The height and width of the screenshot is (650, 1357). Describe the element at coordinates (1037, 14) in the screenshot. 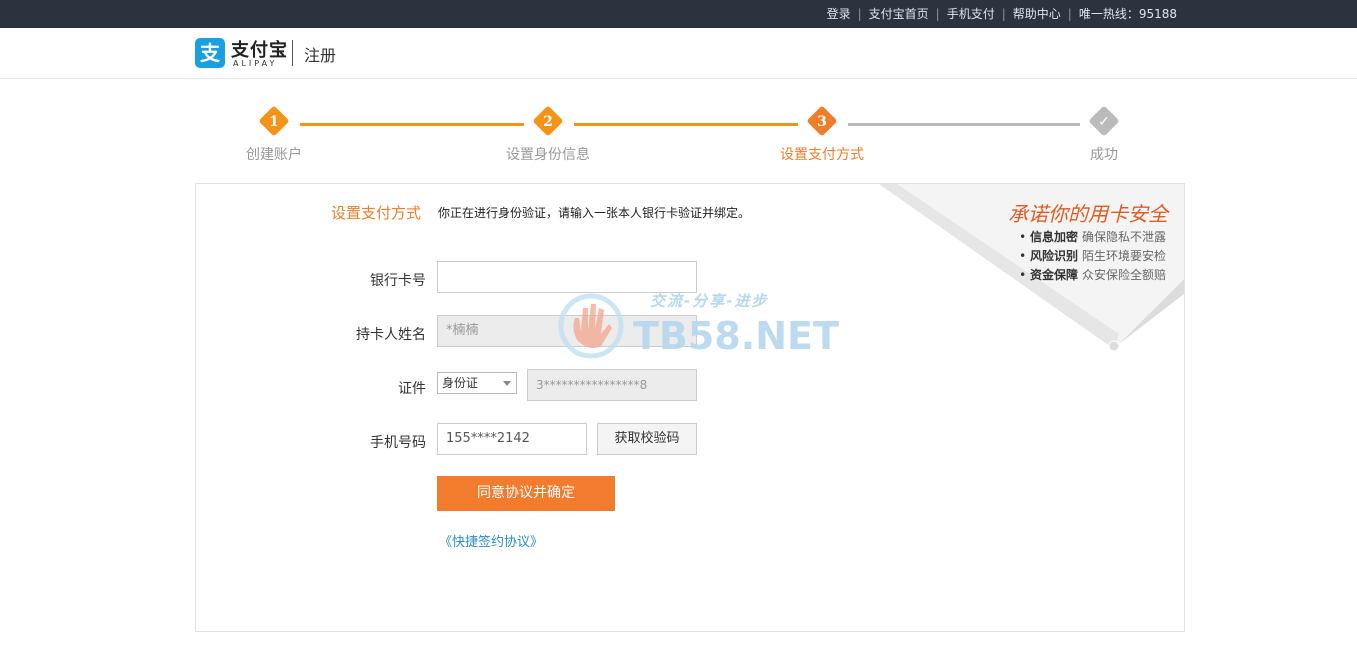

I see `help-center-link: 帮助中心` at that location.